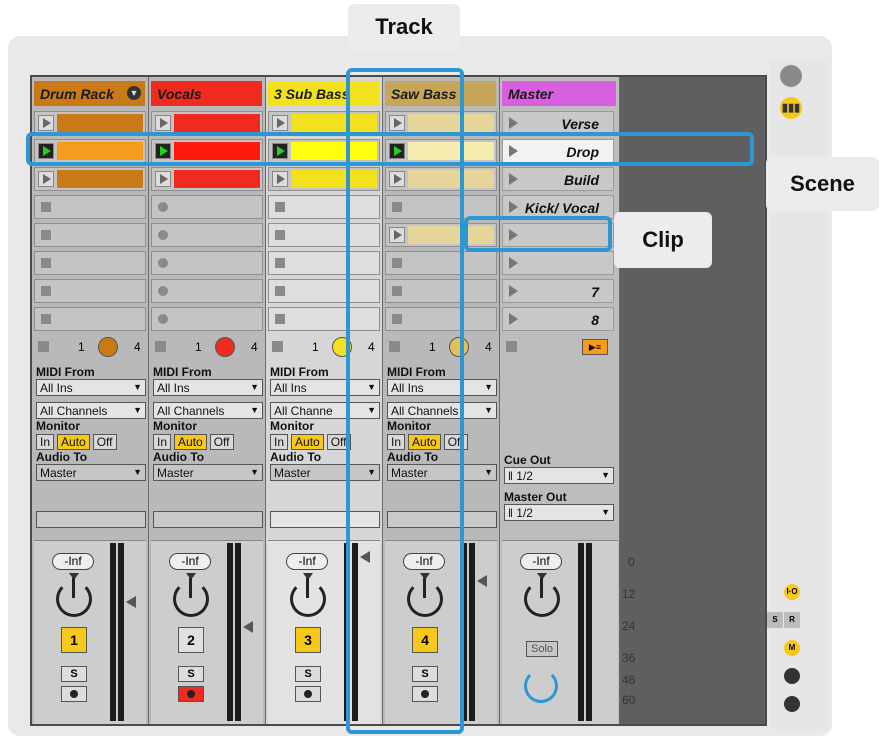 The image size is (885, 743). Describe the element at coordinates (559, 512) in the screenshot. I see `master-out-select: ‖ 1/2` at that location.